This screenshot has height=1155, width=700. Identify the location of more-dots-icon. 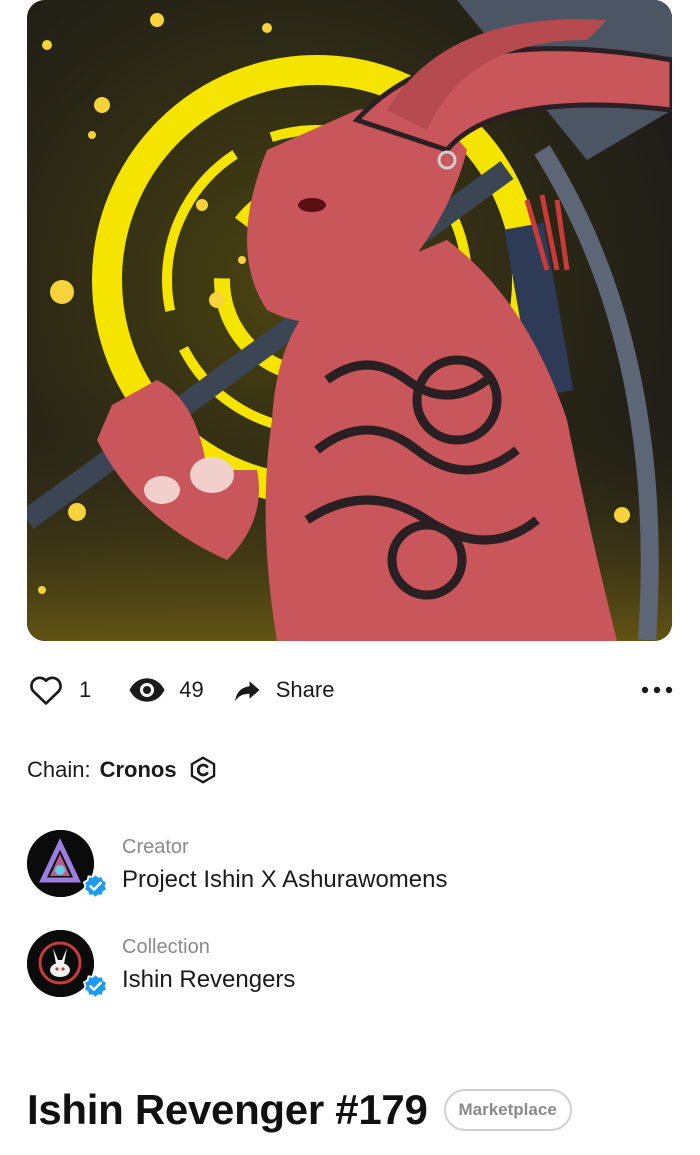
(657, 690).